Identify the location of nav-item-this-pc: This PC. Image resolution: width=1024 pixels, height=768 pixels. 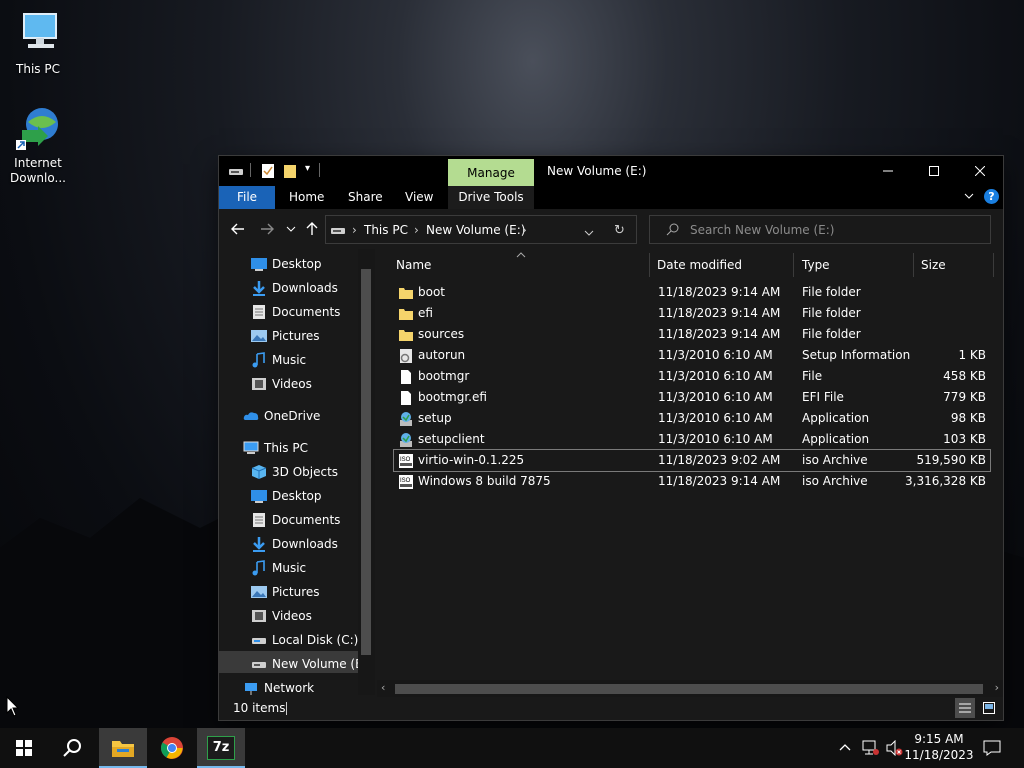
(302, 448).